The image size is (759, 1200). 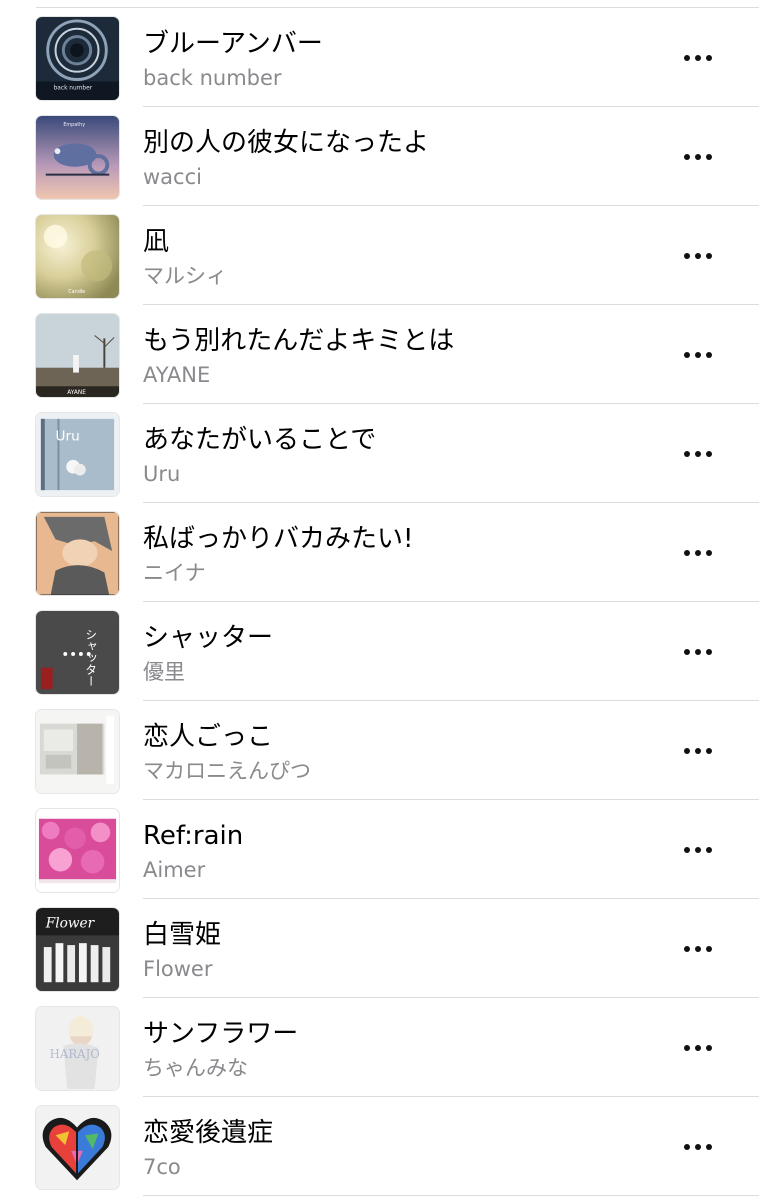 I want to click on song-row: HARAJO サンフラワー ちゃんみな, so click(x=379, y=1047).